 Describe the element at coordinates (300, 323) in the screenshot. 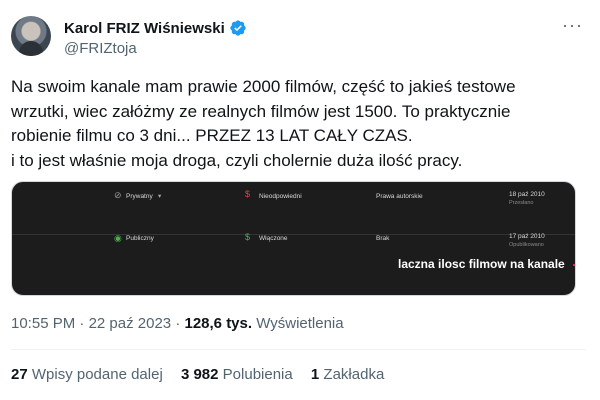

I see `views-label: Wyświetlenia` at that location.